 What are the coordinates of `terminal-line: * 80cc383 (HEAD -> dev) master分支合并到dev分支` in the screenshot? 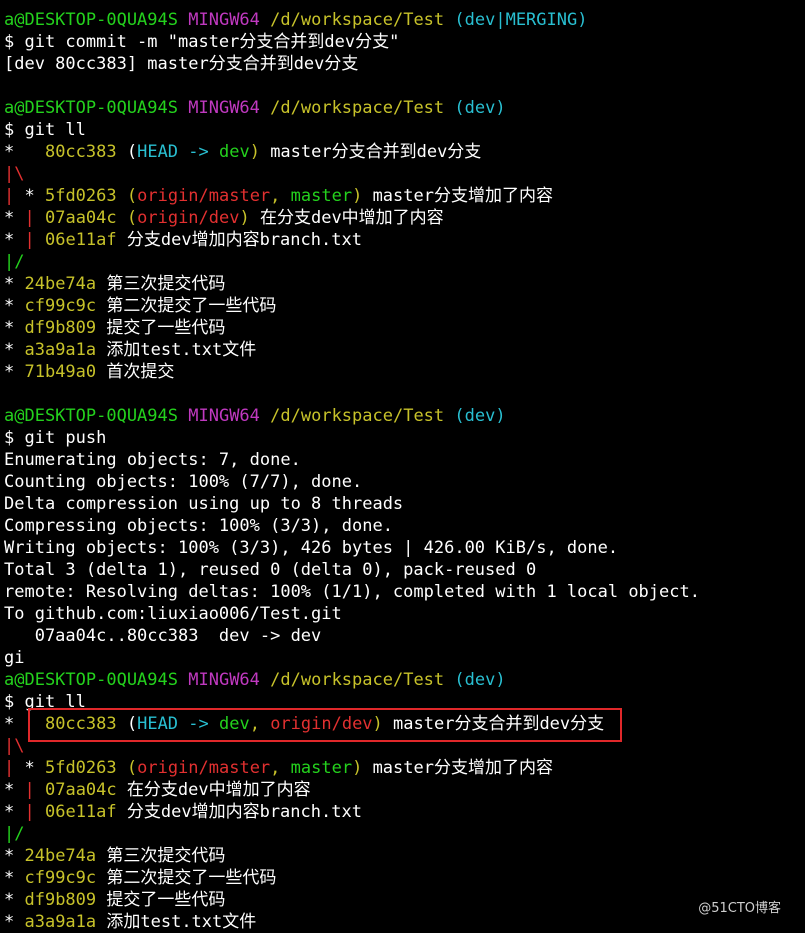 It's located at (404, 152).